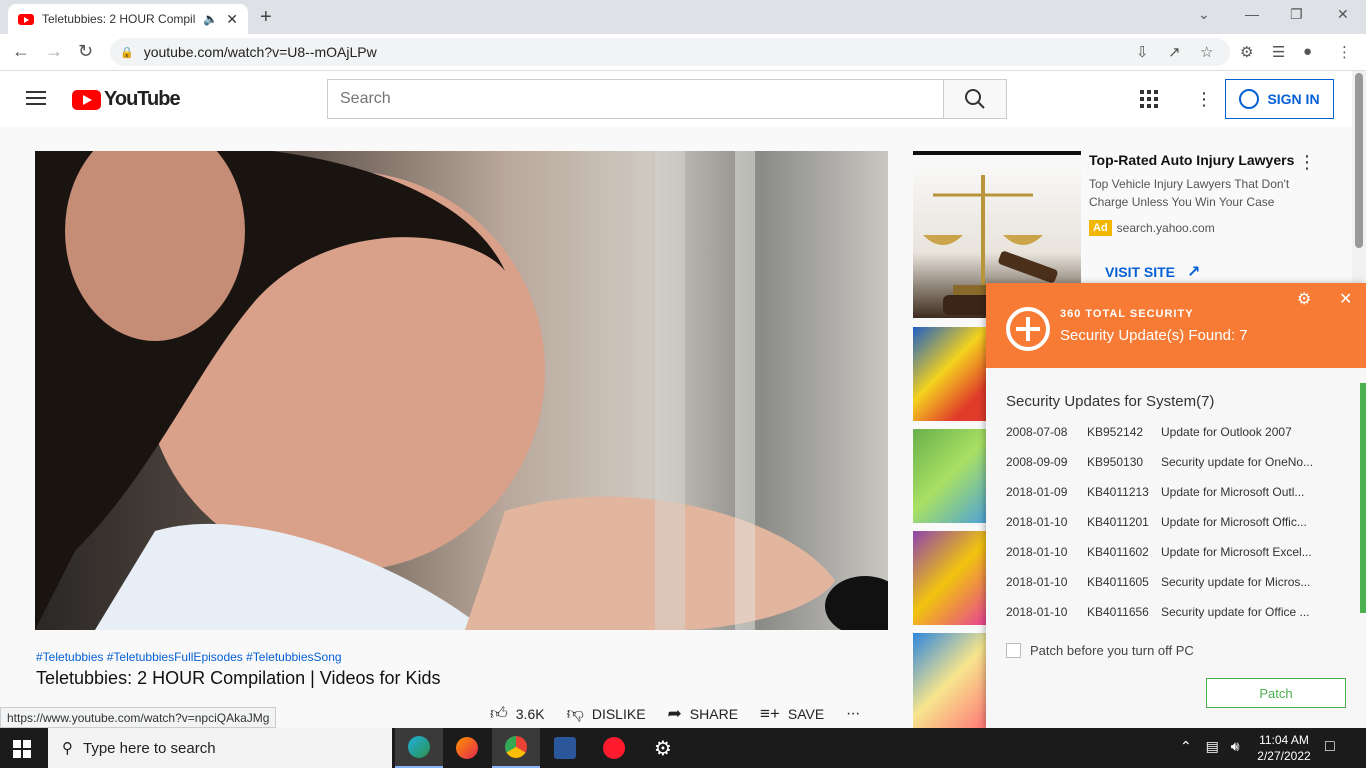 This screenshot has width=1366, height=768. I want to click on show-hidden-icons-icon: ⌃, so click(1186, 746).